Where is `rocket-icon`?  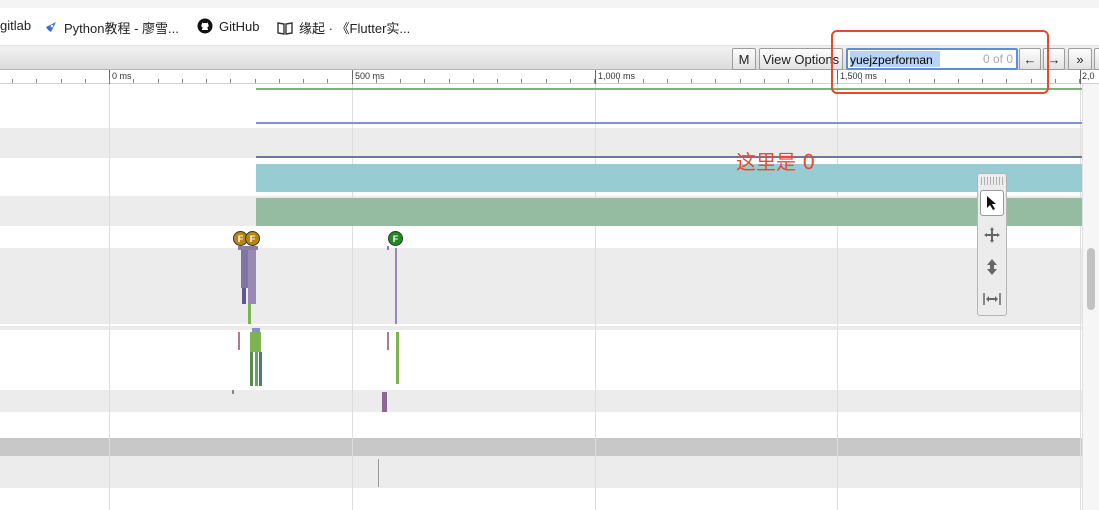 rocket-icon is located at coordinates (50, 28).